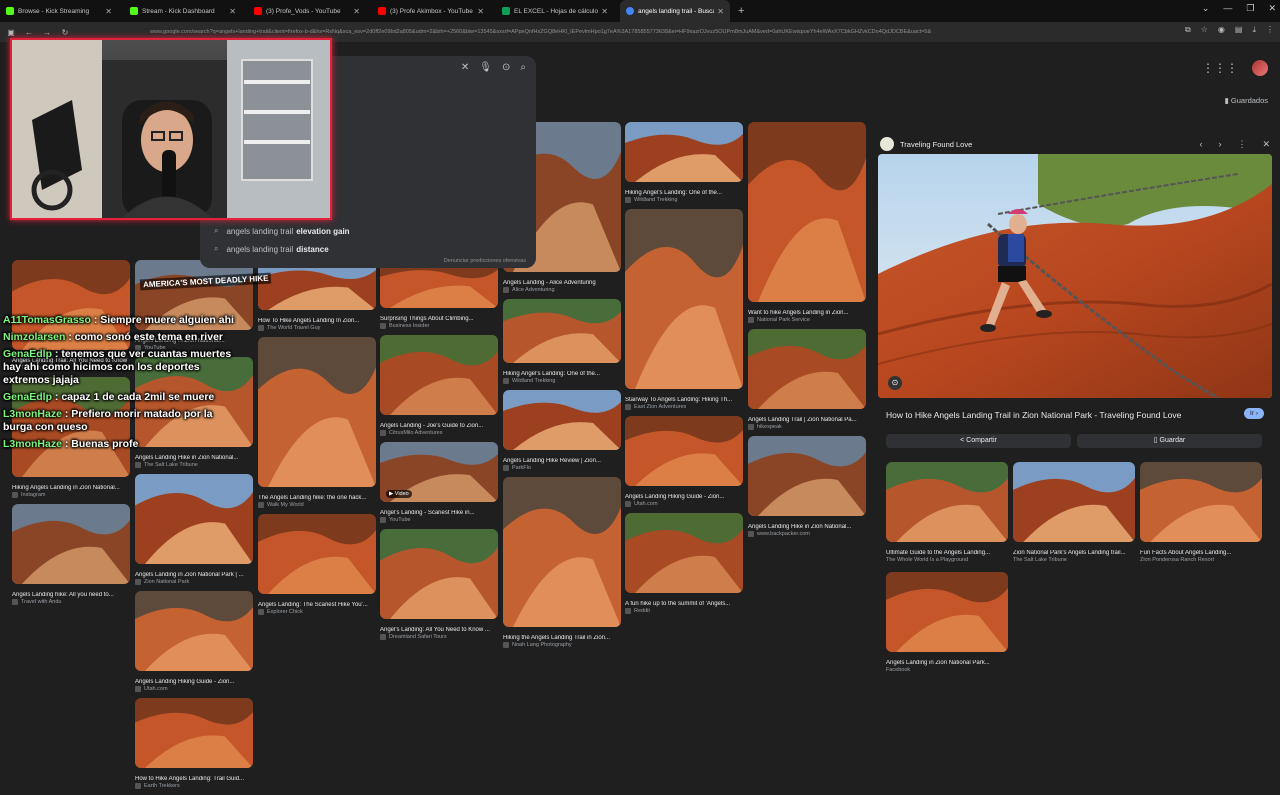 The image size is (1280, 795). I want to click on translate-icon: ⧉, so click(1188, 30).